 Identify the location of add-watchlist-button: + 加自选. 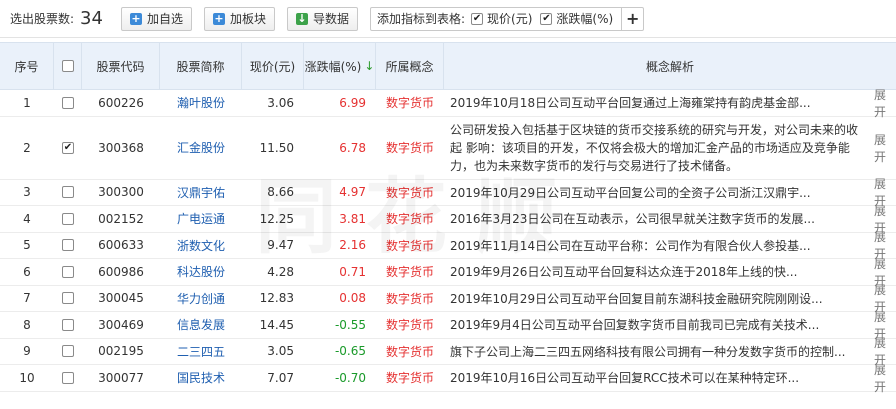
(156, 18).